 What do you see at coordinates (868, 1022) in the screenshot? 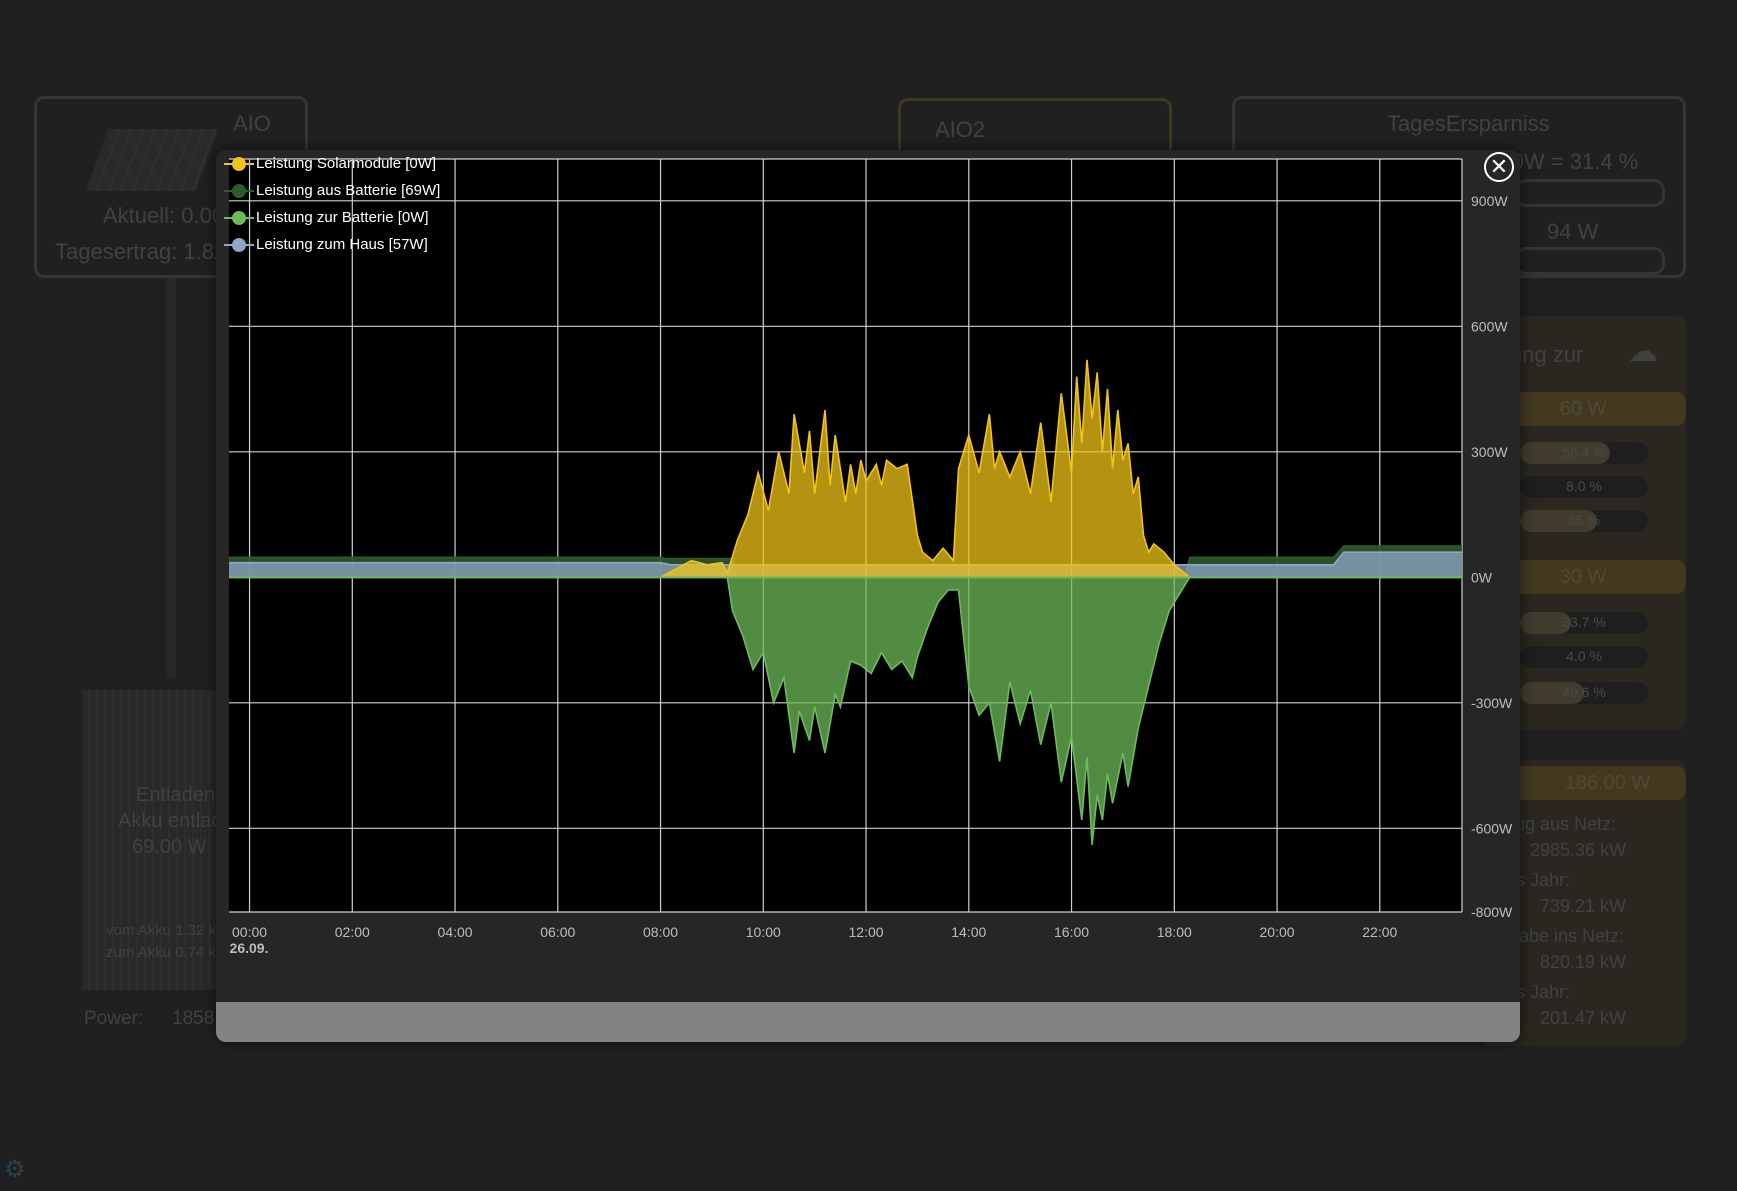
I see `modal-footer` at bounding box center [868, 1022].